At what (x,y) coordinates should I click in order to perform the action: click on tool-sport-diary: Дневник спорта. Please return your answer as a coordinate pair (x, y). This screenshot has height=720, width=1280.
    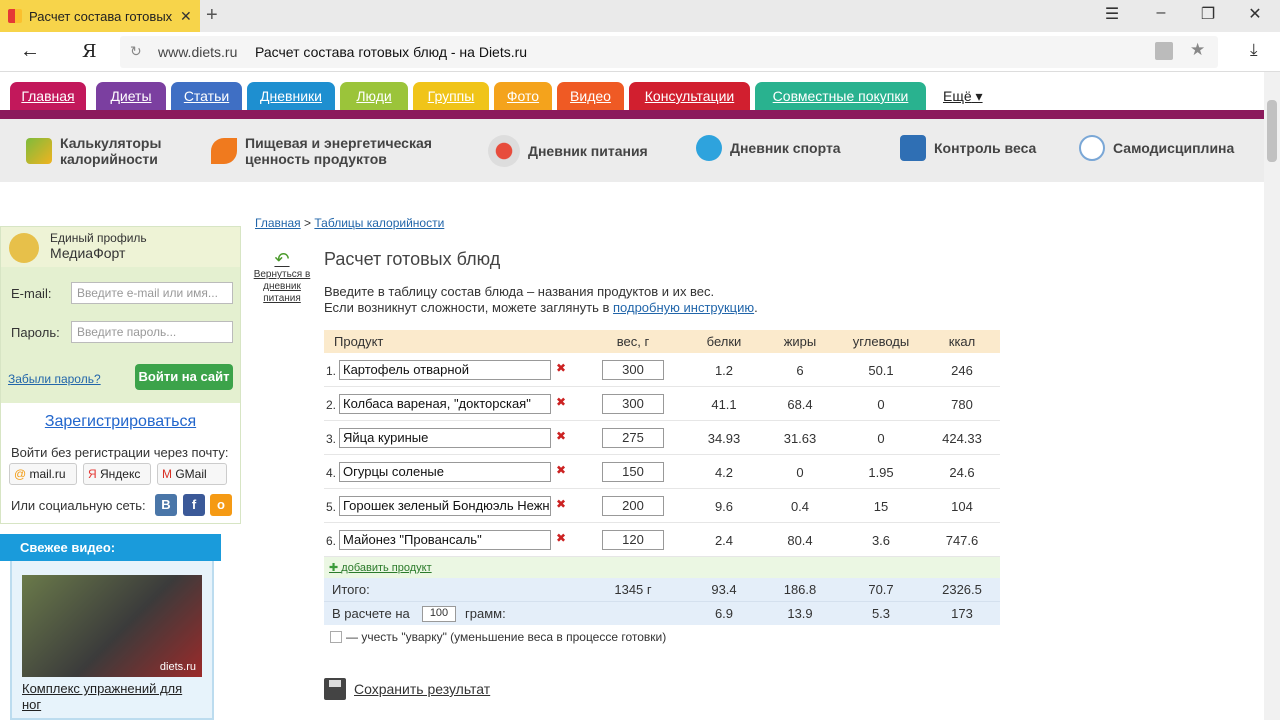
    Looking at the image, I should click on (781, 148).